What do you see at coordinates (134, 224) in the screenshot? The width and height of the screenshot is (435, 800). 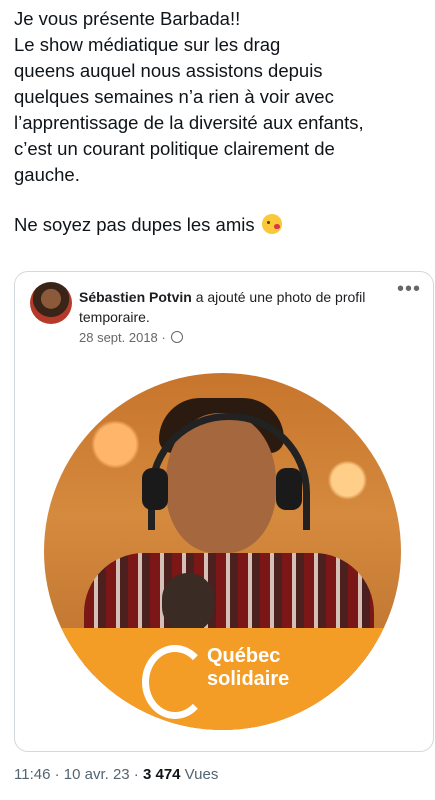 I see `tweet-closing-text: Ne soyez pas dupes les amis` at bounding box center [134, 224].